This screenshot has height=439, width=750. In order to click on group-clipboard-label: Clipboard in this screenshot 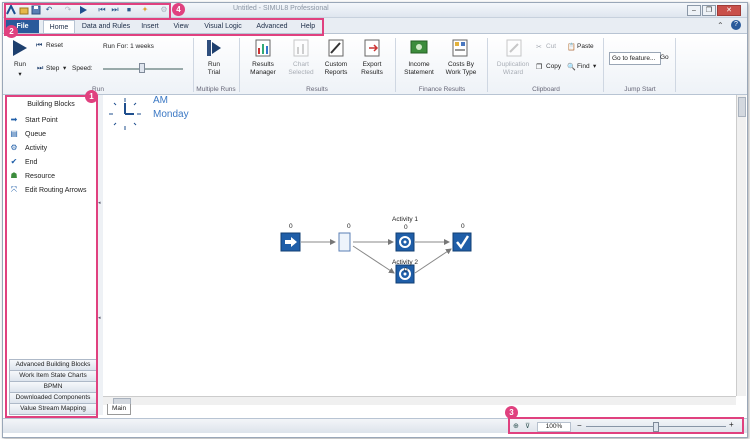, I will do `click(546, 89)`.